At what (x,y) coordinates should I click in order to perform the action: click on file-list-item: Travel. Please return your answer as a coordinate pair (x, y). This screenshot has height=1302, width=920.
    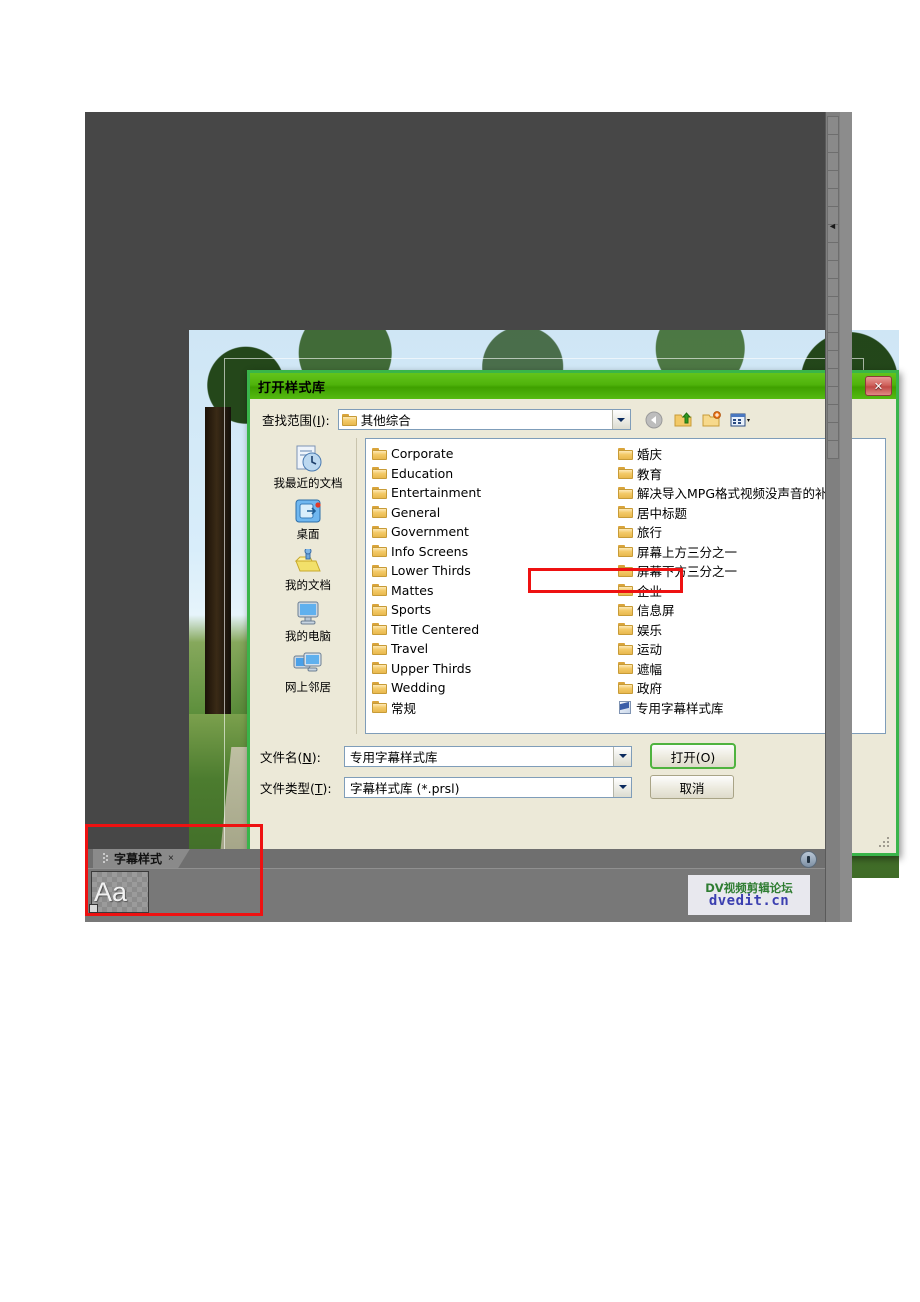
    Looking at the image, I should click on (495, 649).